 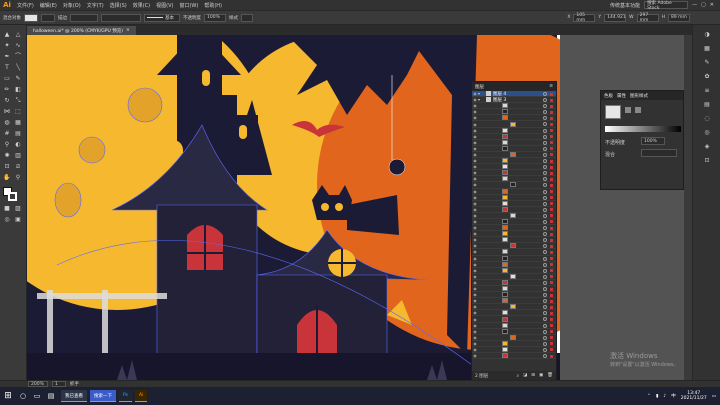 What do you see at coordinates (608, 96) in the screenshot?
I see `tab-swatches: 色板` at bounding box center [608, 96].